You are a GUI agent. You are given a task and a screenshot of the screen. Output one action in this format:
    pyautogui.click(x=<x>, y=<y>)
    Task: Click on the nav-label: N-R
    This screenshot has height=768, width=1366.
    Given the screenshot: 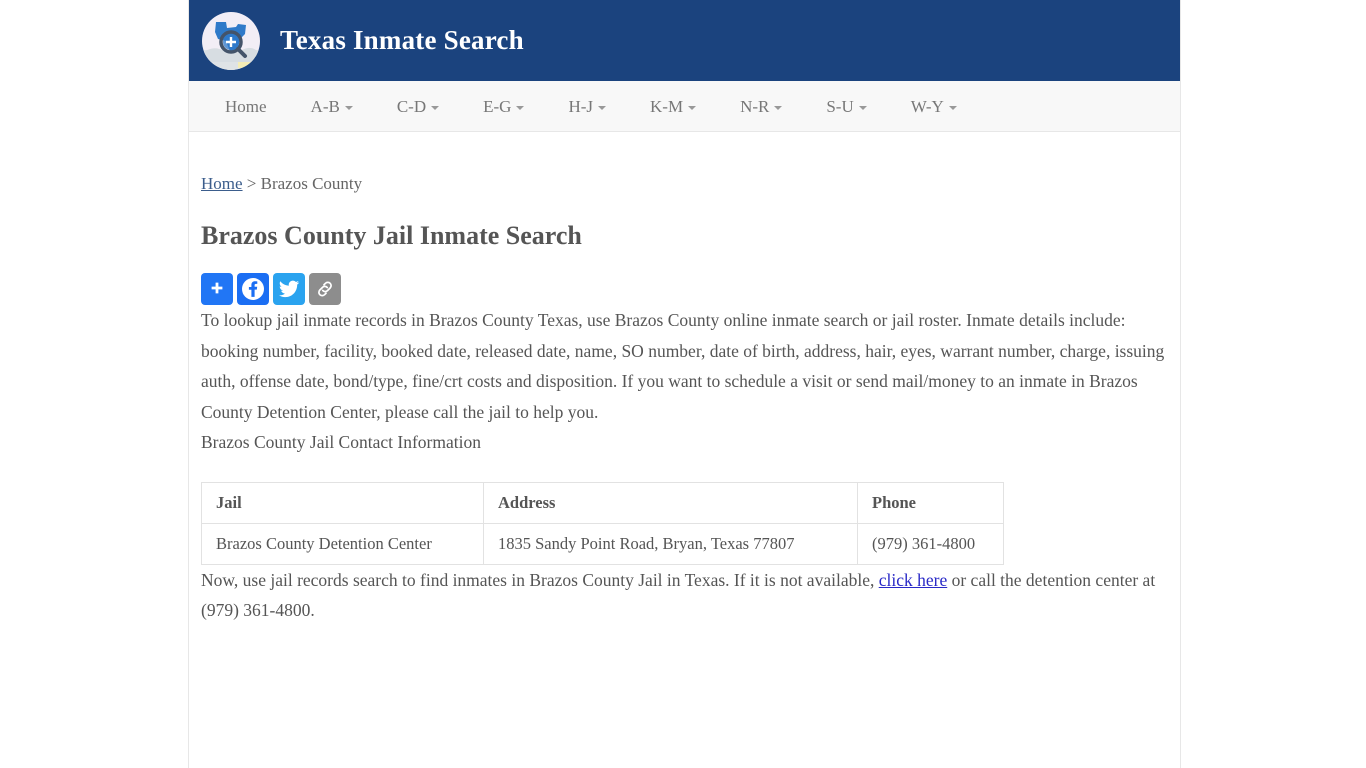 What is the action you would take?
    pyautogui.click(x=755, y=106)
    